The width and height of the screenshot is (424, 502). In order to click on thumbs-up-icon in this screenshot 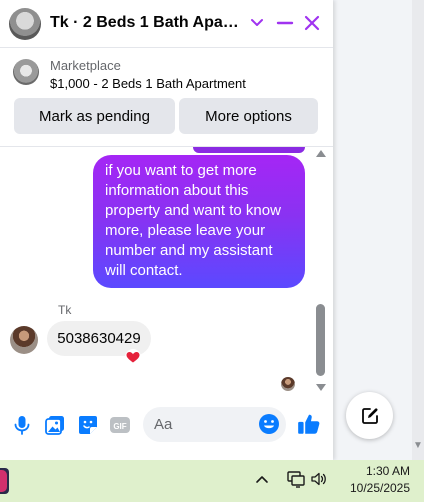, I will do `click(309, 424)`.